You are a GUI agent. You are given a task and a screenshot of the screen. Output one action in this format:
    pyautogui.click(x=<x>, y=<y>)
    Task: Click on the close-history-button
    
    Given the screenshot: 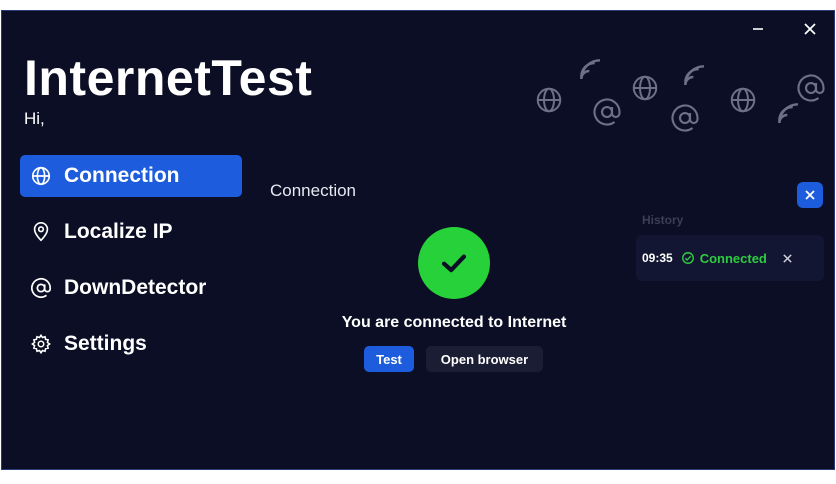 What is the action you would take?
    pyautogui.click(x=810, y=195)
    